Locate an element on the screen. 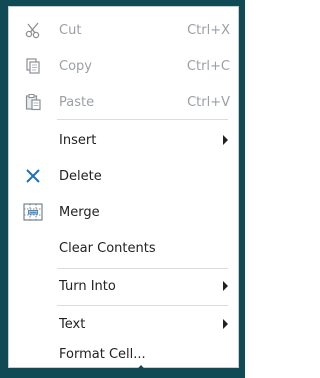 The image size is (320, 378). close-icon is located at coordinates (33, 176).